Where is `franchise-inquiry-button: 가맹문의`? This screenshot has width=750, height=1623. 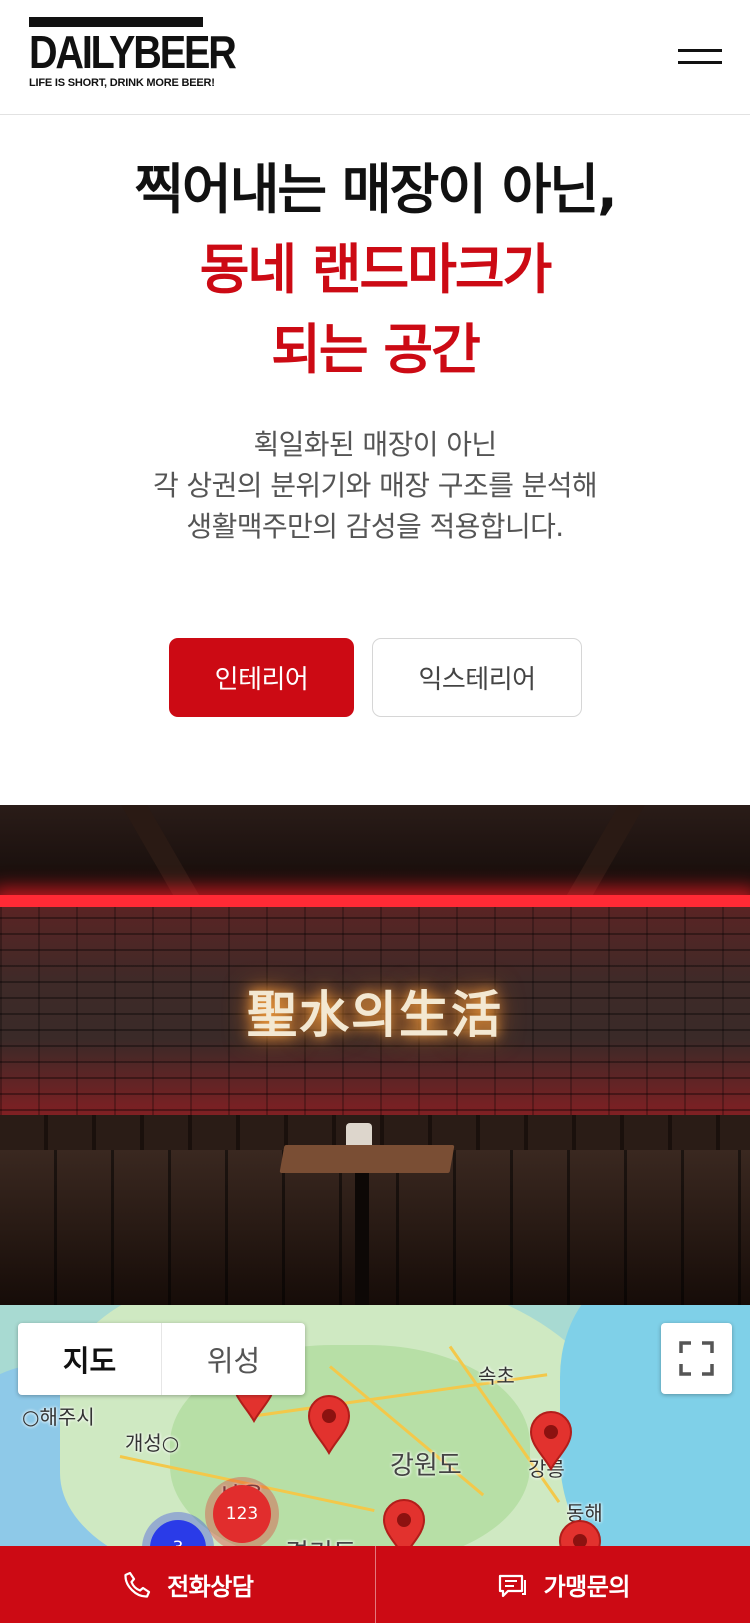
franchise-inquiry-button: 가맹문의 is located at coordinates (563, 1584).